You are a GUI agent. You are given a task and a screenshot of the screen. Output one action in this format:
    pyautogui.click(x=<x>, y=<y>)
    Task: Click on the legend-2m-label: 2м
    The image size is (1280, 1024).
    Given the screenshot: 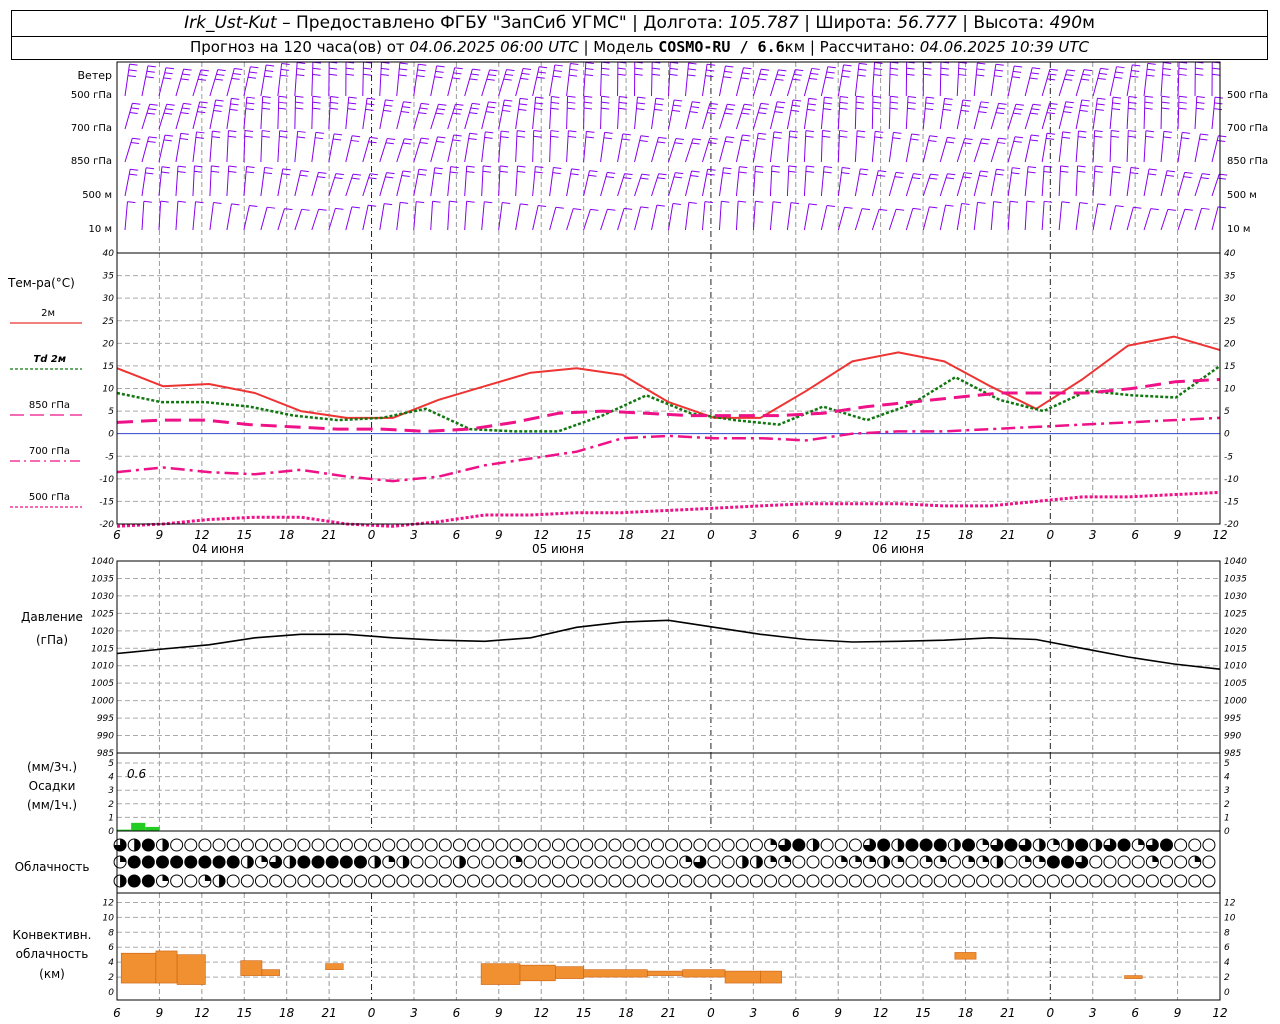 What is the action you would take?
    pyautogui.click(x=48, y=313)
    